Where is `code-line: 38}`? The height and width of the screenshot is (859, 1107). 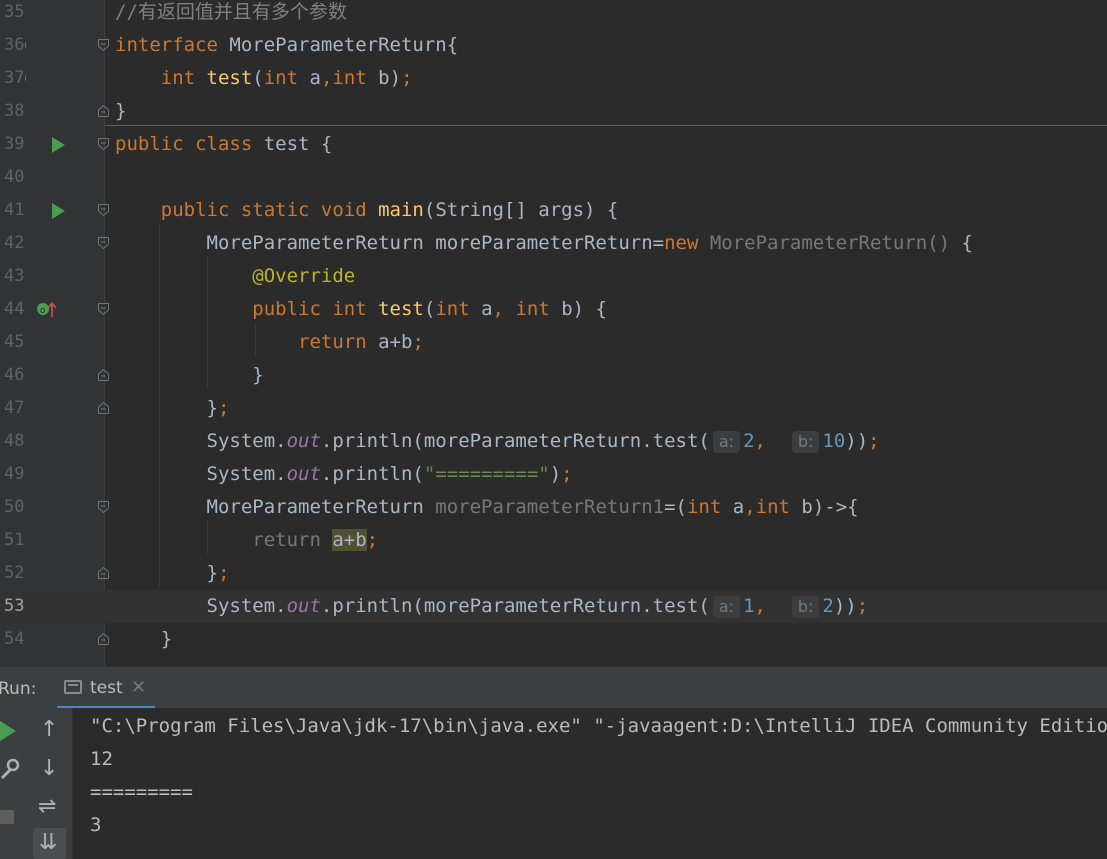 code-line: 38} is located at coordinates (553, 111).